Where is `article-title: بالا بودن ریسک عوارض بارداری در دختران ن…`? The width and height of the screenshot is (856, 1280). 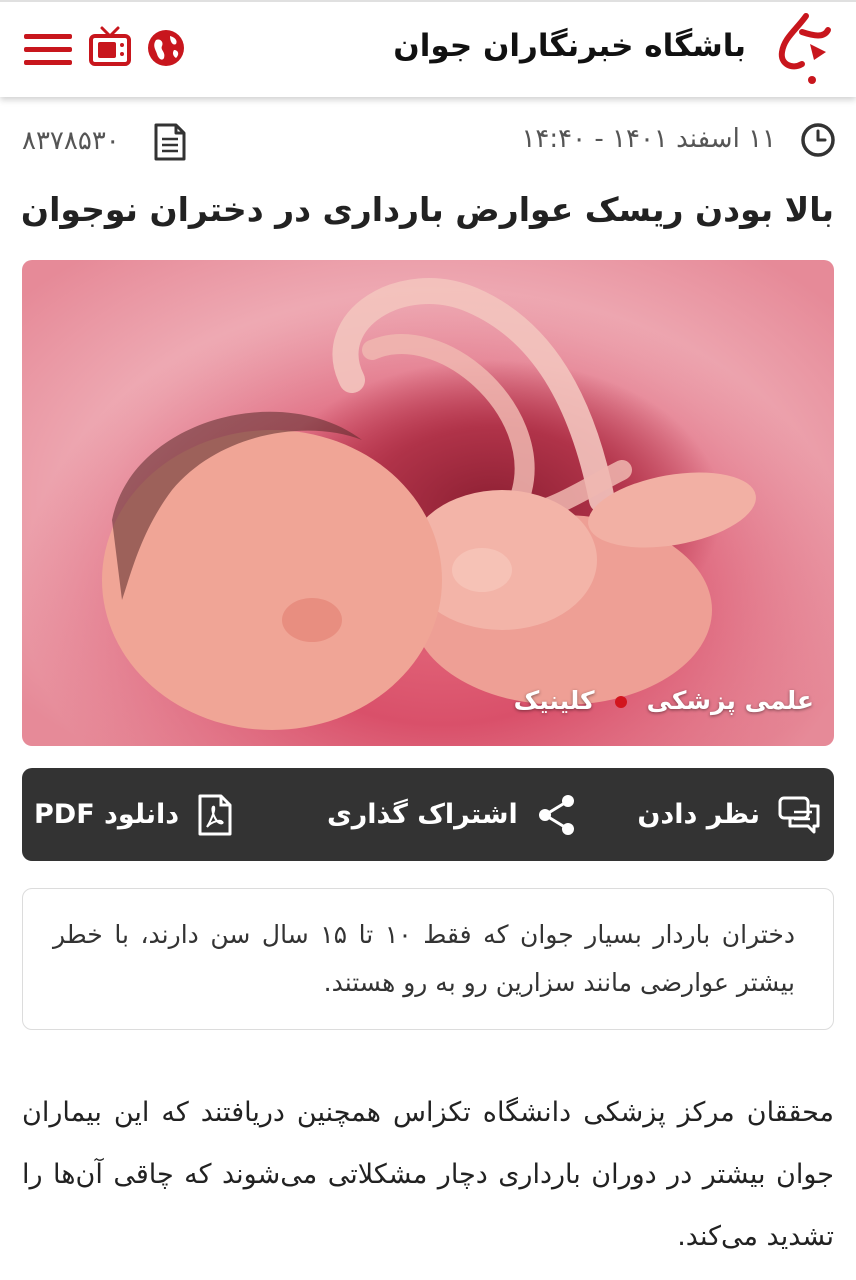 article-title: بالا بودن ریسک عوارض بارداری در دختران ن… is located at coordinates (427, 209).